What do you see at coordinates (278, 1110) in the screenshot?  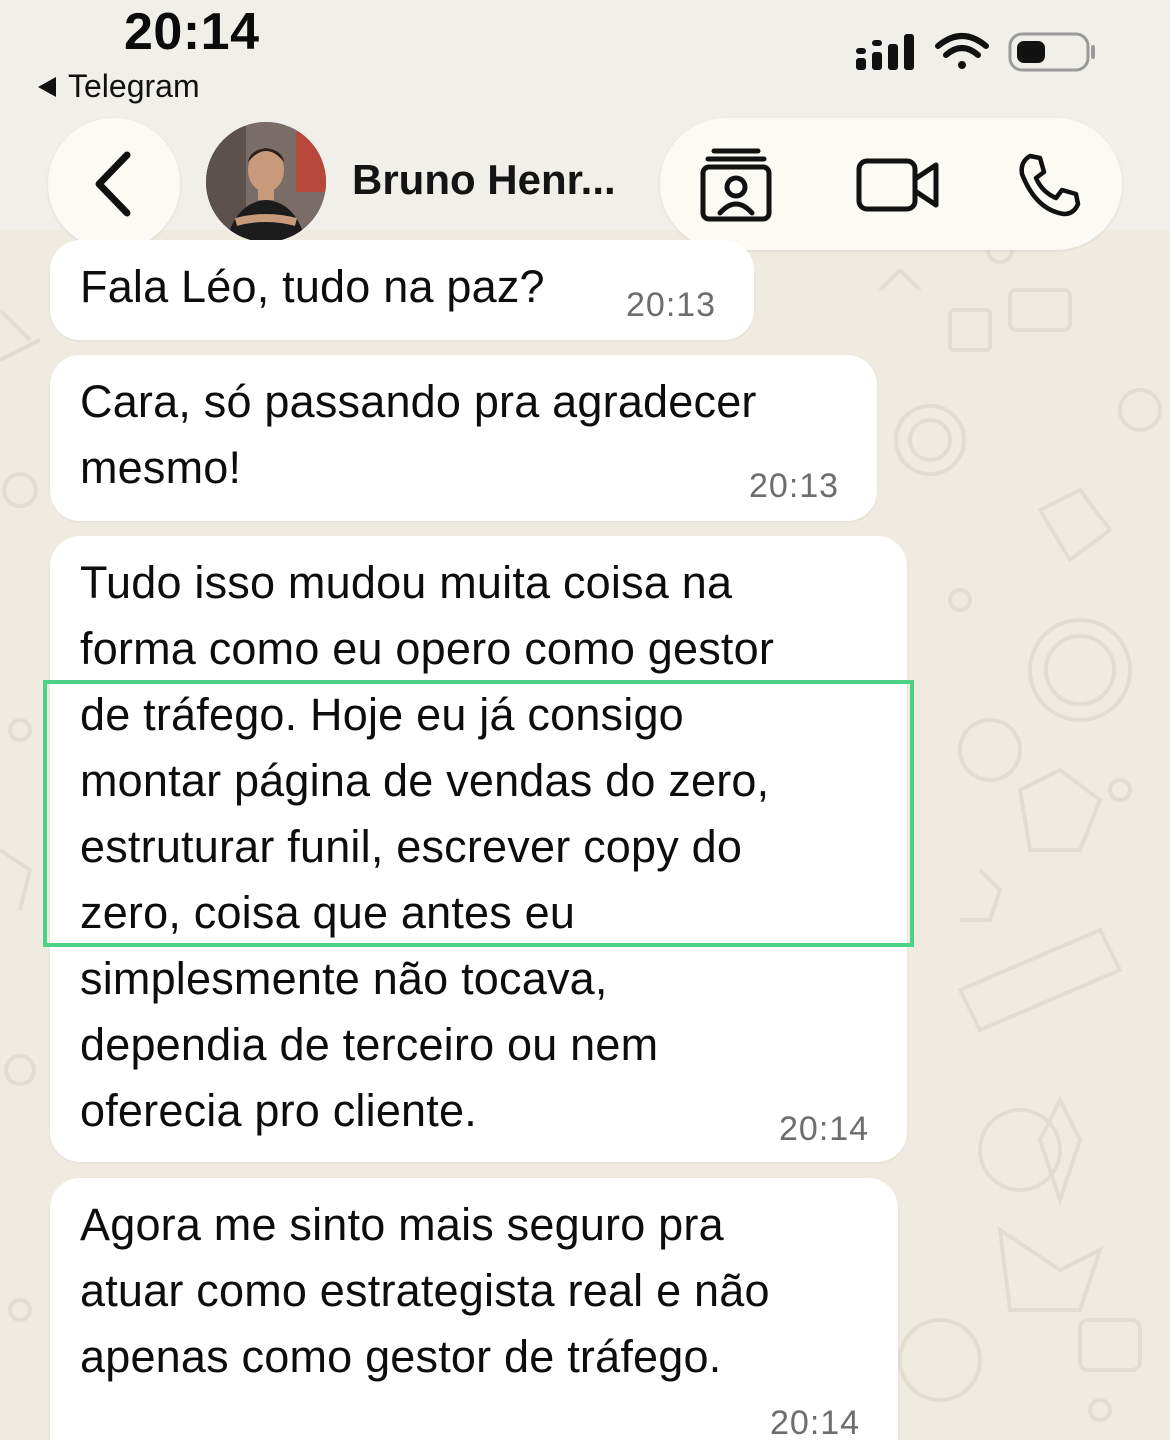 I see `message-line: oferecia pro cliente.` at bounding box center [278, 1110].